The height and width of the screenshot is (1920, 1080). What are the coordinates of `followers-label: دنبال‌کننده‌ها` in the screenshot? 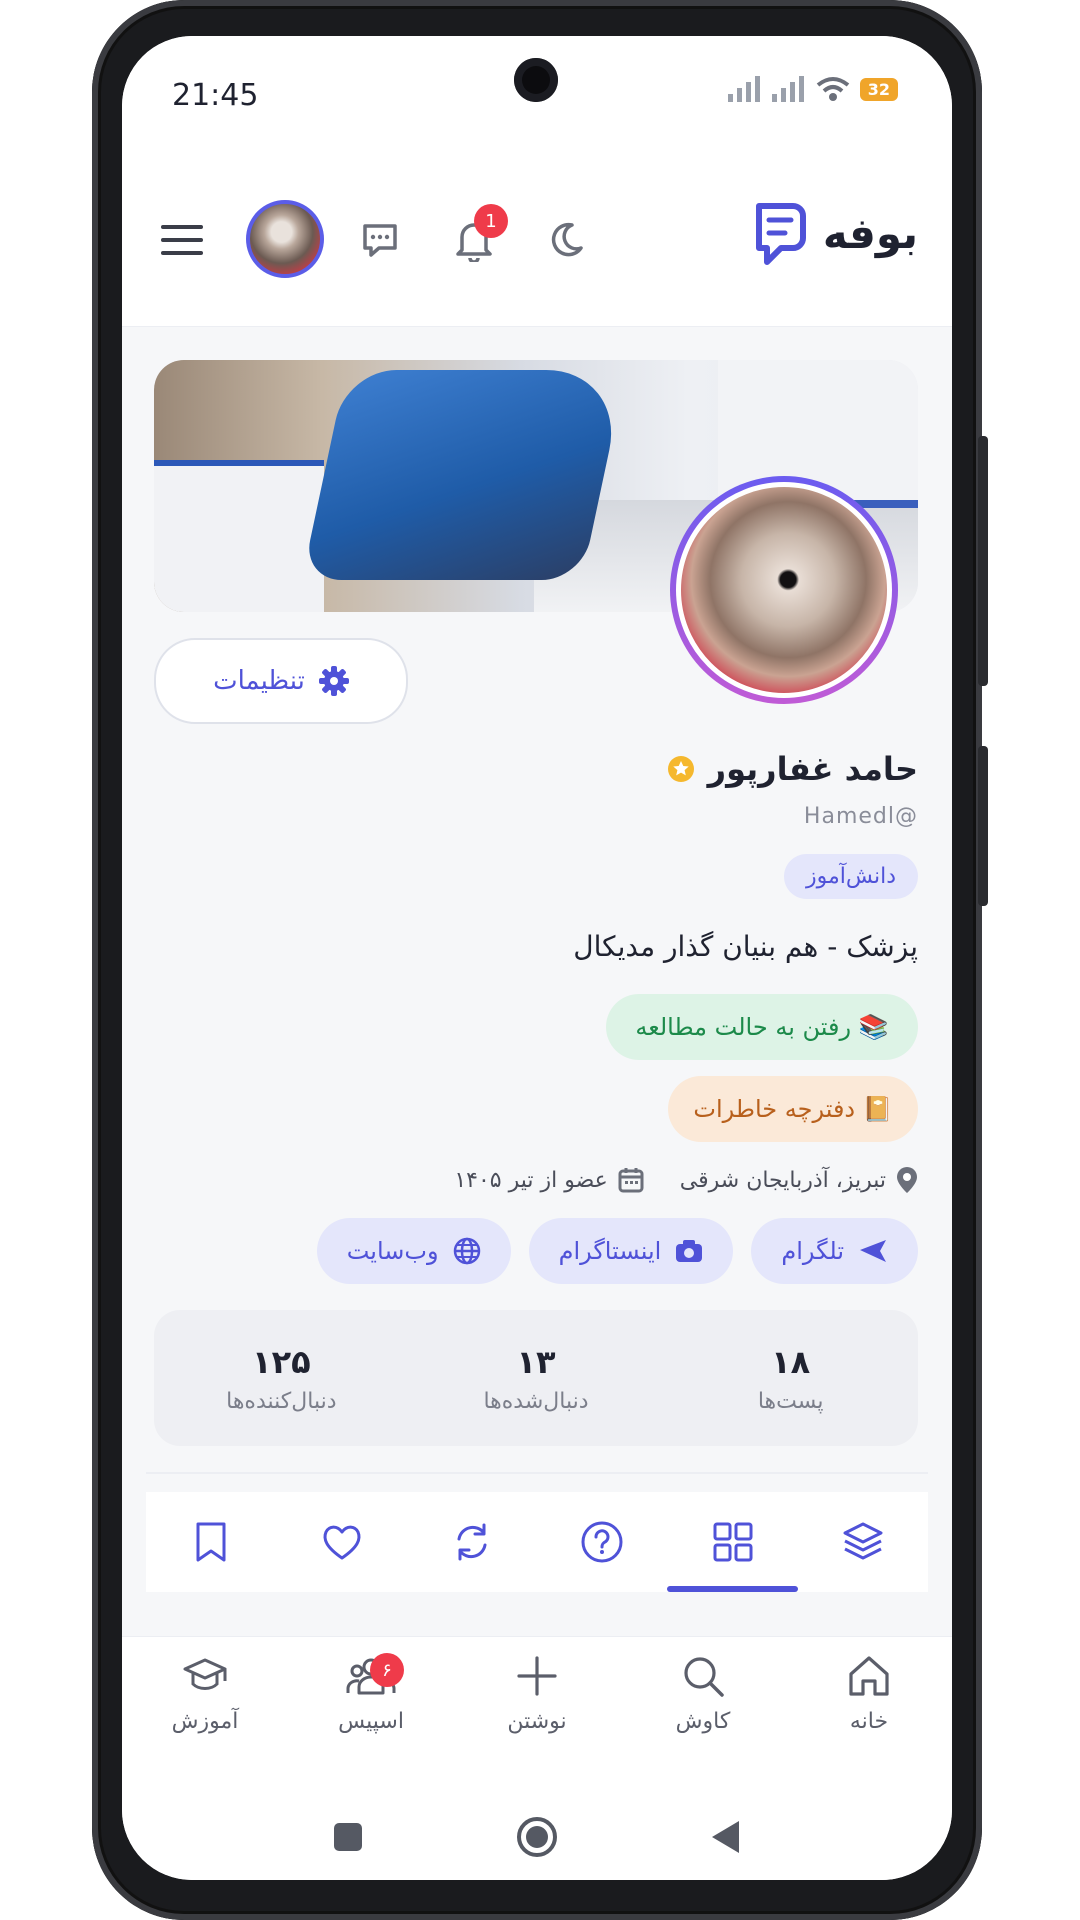 It's located at (281, 1401).